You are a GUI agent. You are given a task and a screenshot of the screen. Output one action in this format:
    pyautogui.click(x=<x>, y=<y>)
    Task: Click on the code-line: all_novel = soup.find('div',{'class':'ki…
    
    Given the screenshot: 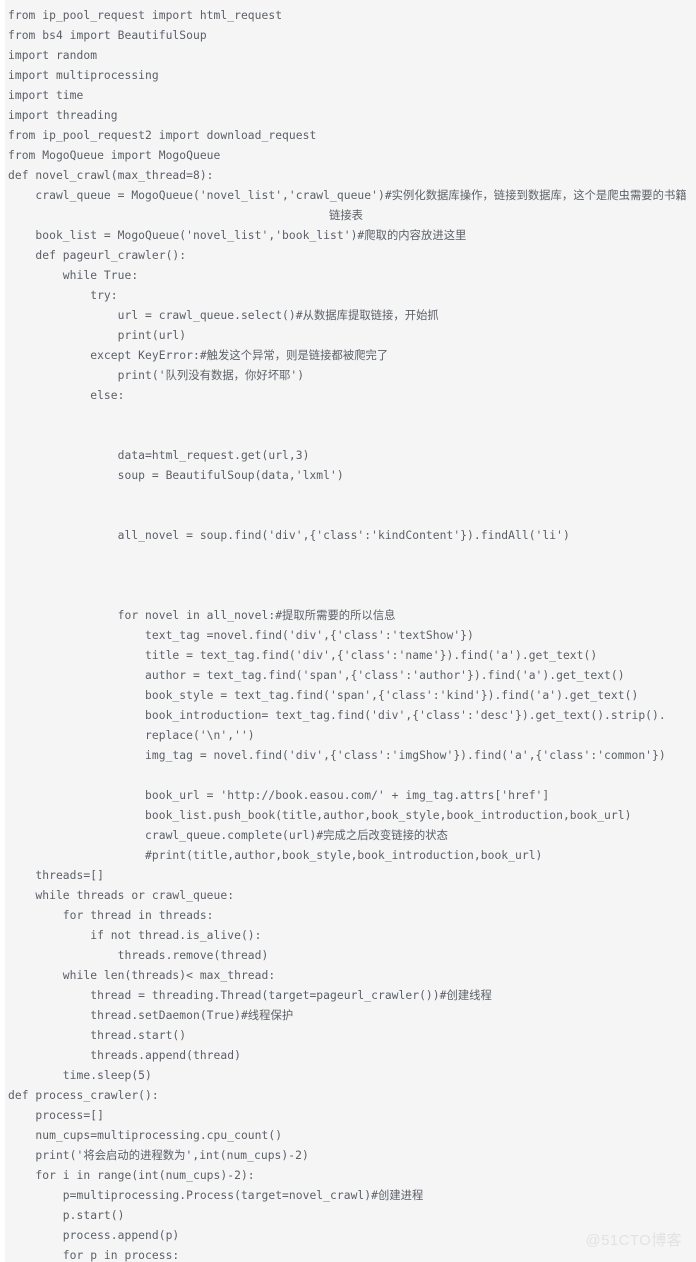 What is the action you would take?
    pyautogui.click(x=289, y=535)
    